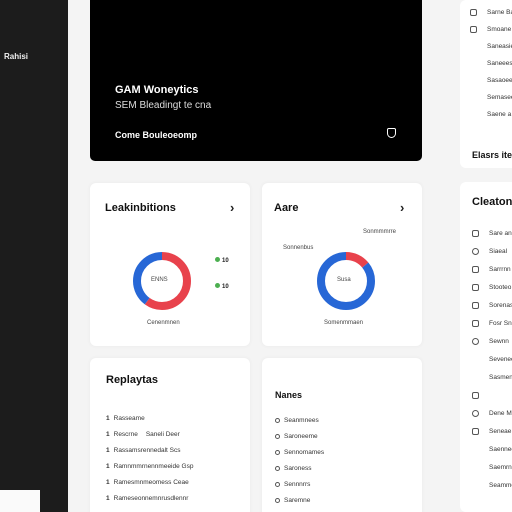  I want to click on panel-item: Saneees, so click(491, 63).